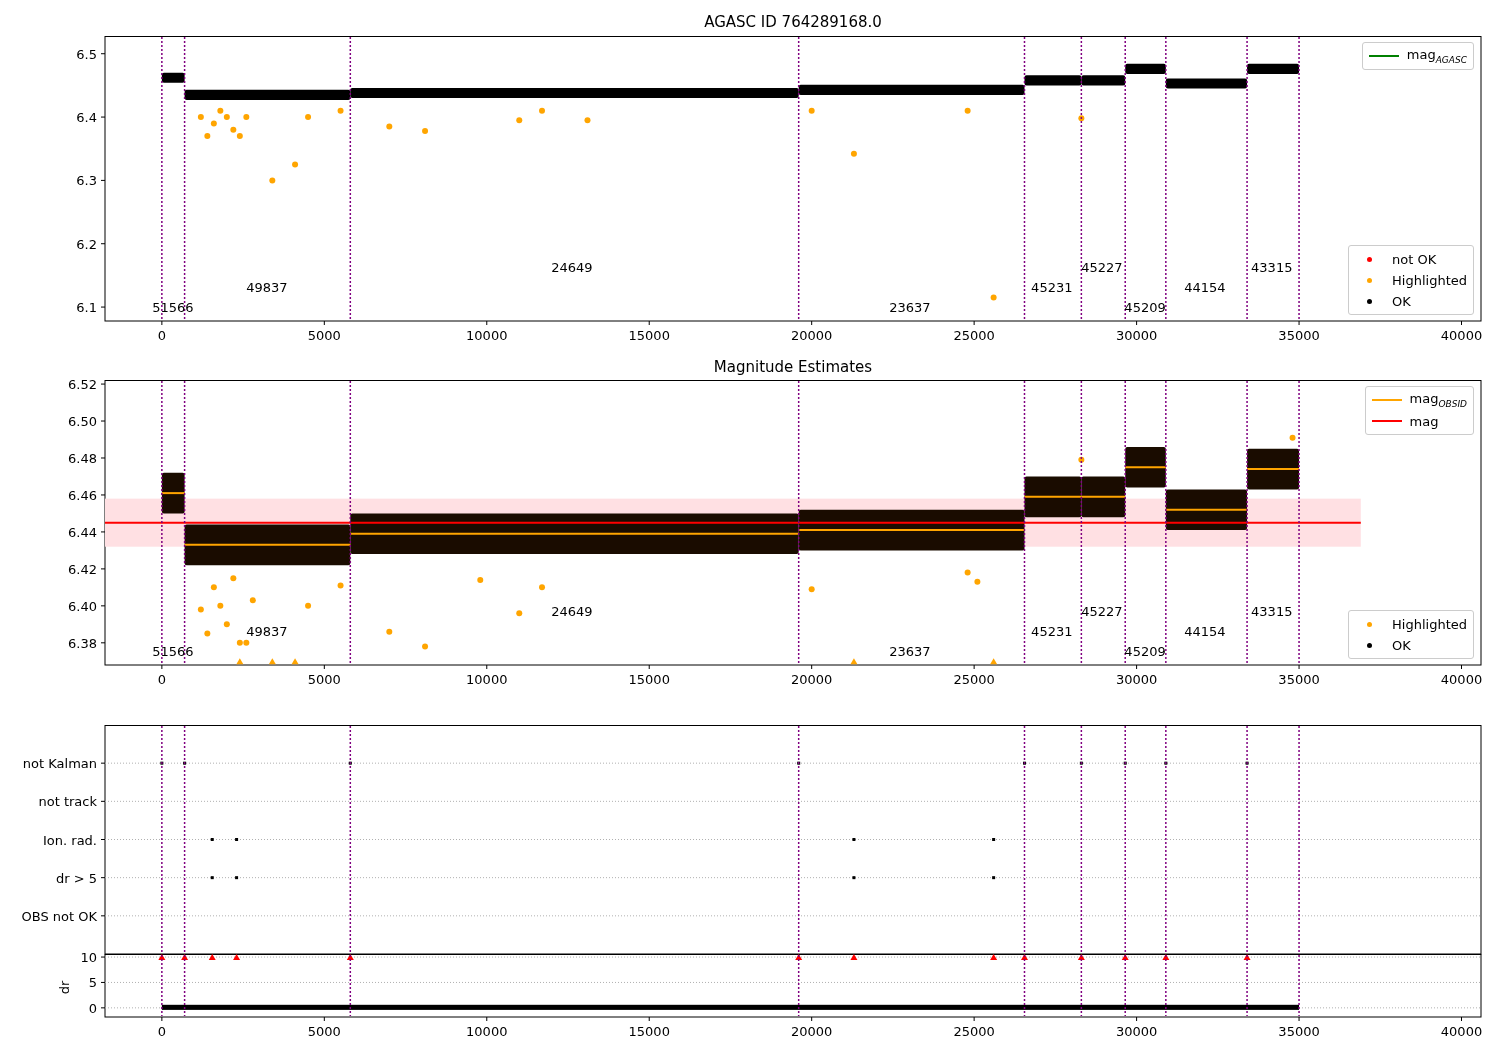 The width and height of the screenshot is (1500, 1050). Describe the element at coordinates (59, 916) in the screenshot. I see `tick-label: OBS not OK` at that location.